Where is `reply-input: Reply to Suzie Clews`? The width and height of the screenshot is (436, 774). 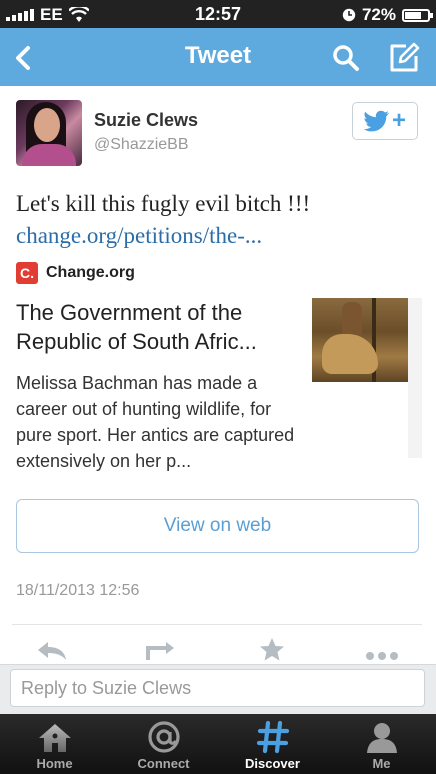 reply-input: Reply to Suzie Clews is located at coordinates (217, 688).